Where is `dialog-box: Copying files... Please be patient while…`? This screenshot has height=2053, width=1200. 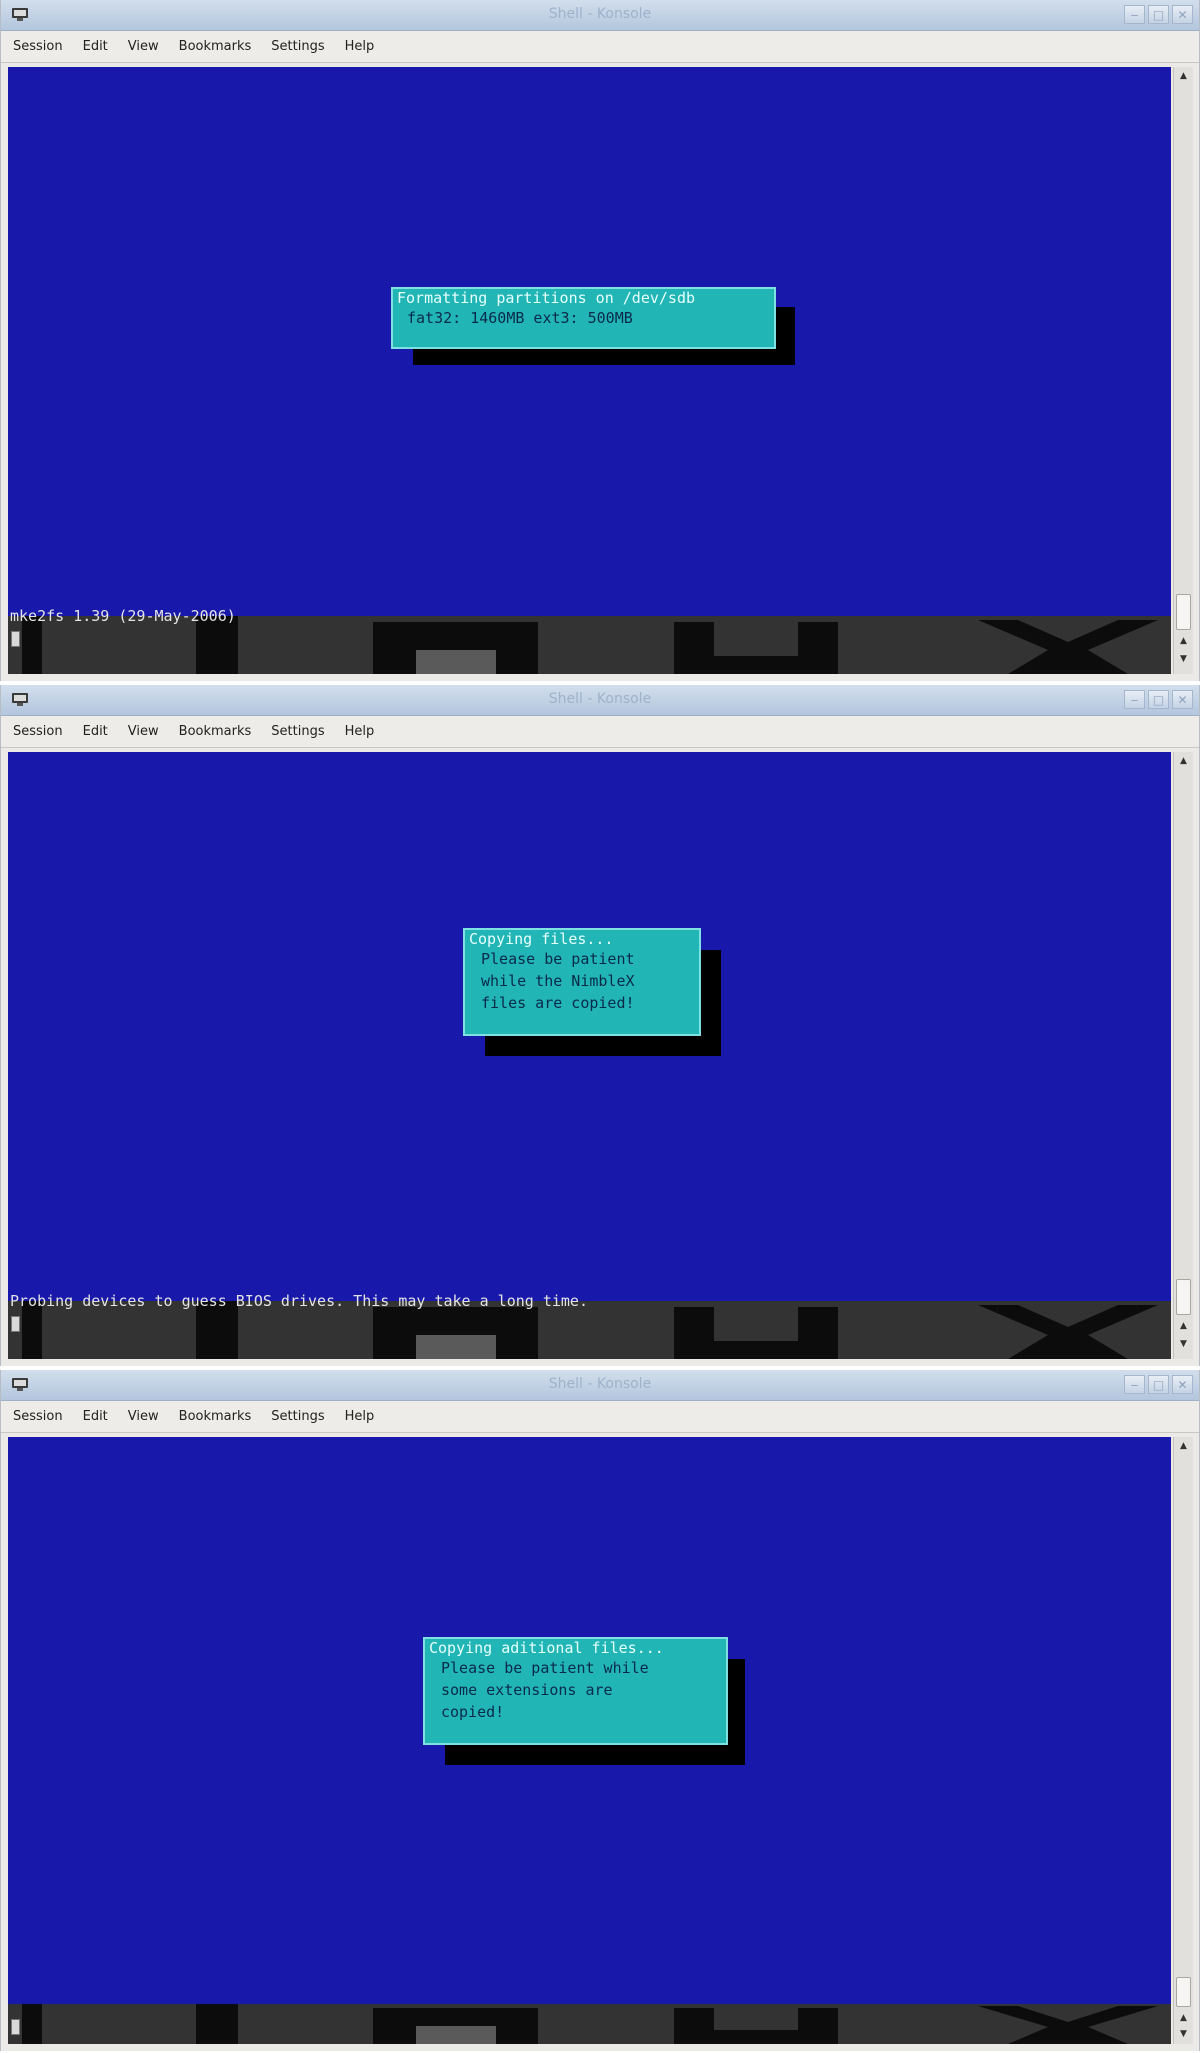
dialog-box: Copying files... Please be patient while… is located at coordinates (582, 982).